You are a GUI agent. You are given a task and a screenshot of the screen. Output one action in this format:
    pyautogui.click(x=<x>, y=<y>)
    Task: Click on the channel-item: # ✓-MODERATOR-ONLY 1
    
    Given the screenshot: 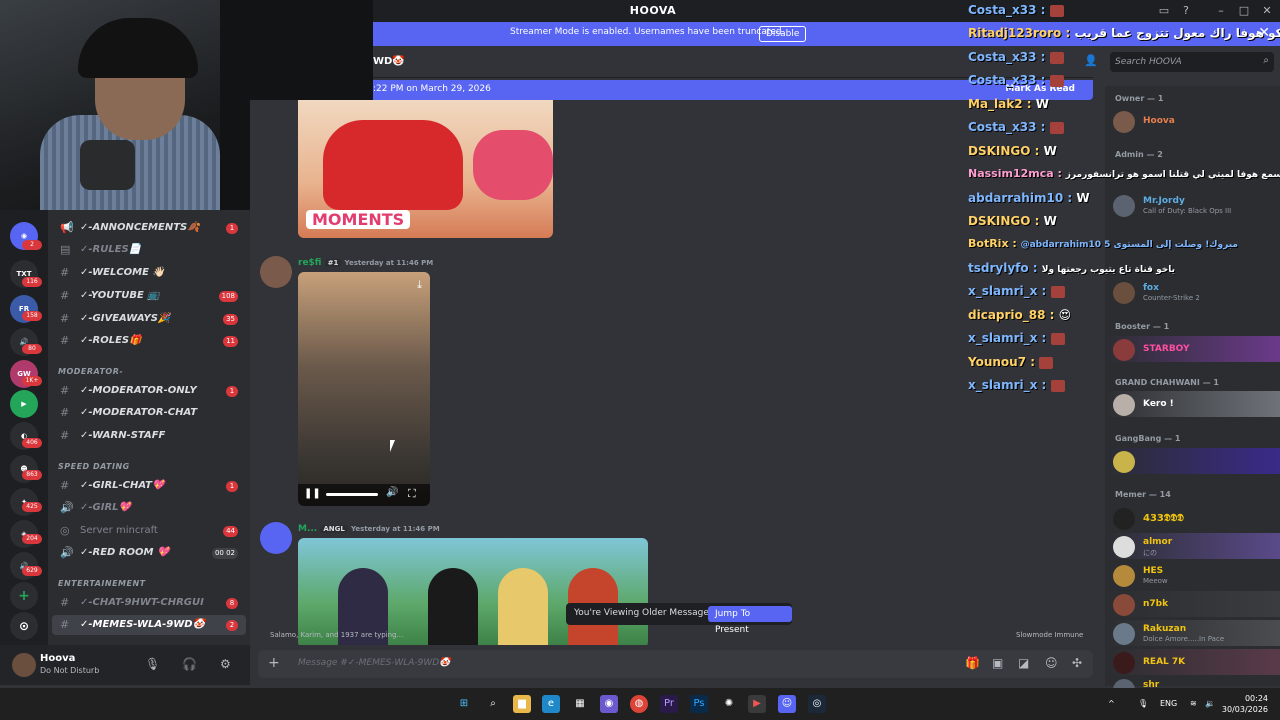 What is the action you would take?
    pyautogui.click(x=149, y=391)
    